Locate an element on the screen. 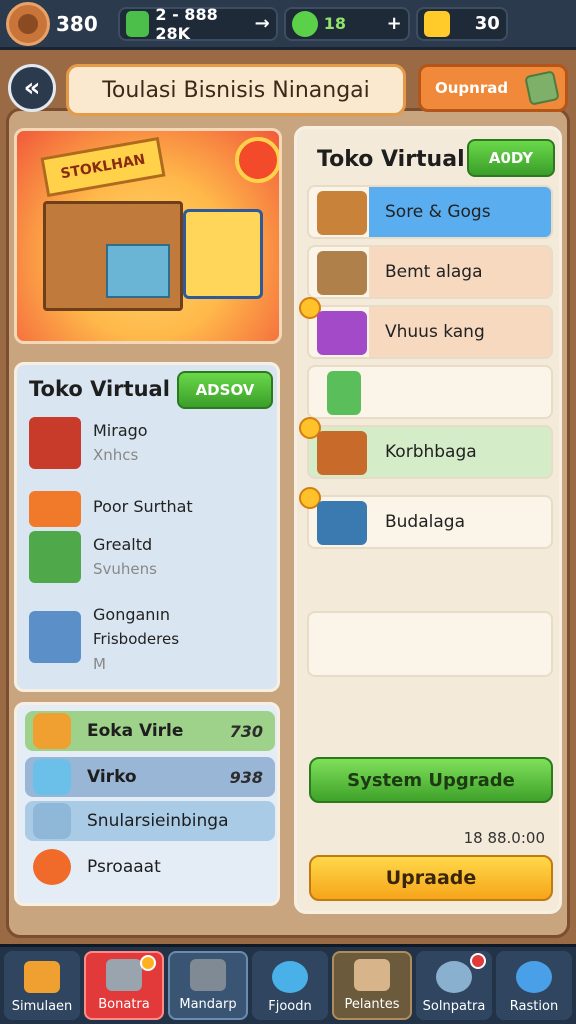 Image resolution: width=576 pixels, height=1024 pixels. list-item: Bemt alaga is located at coordinates (430, 272).